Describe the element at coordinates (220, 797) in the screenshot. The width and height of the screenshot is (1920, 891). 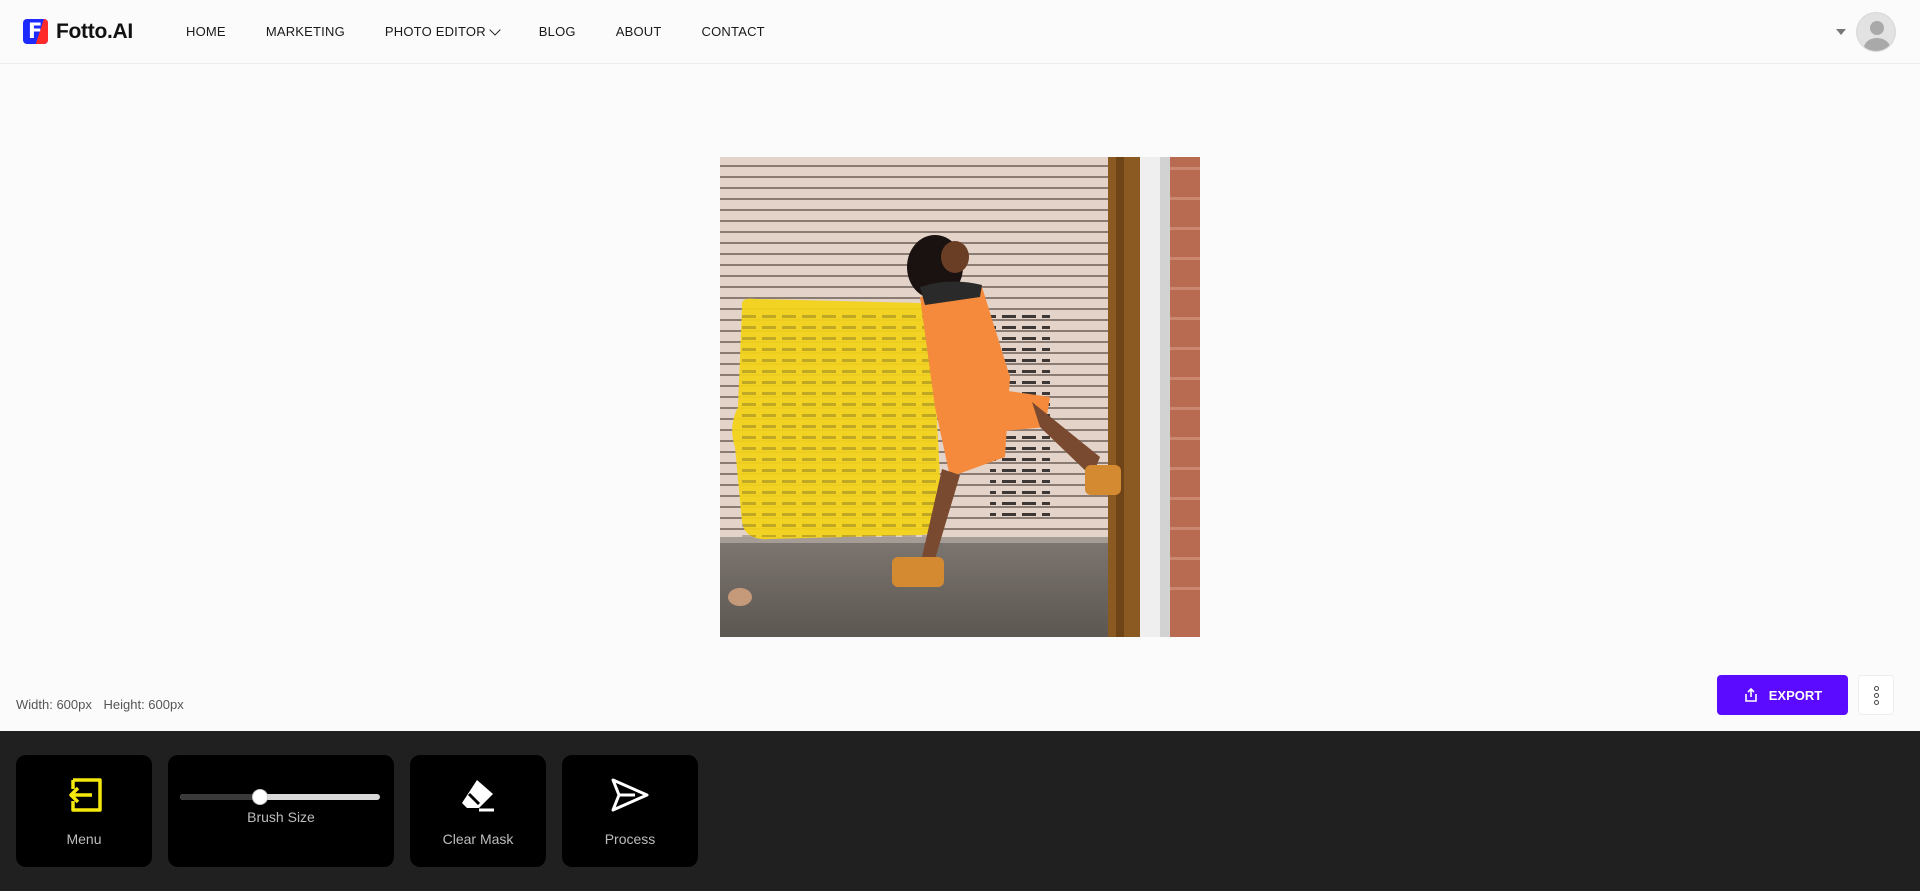
I see `brush-size-slider-fill` at that location.